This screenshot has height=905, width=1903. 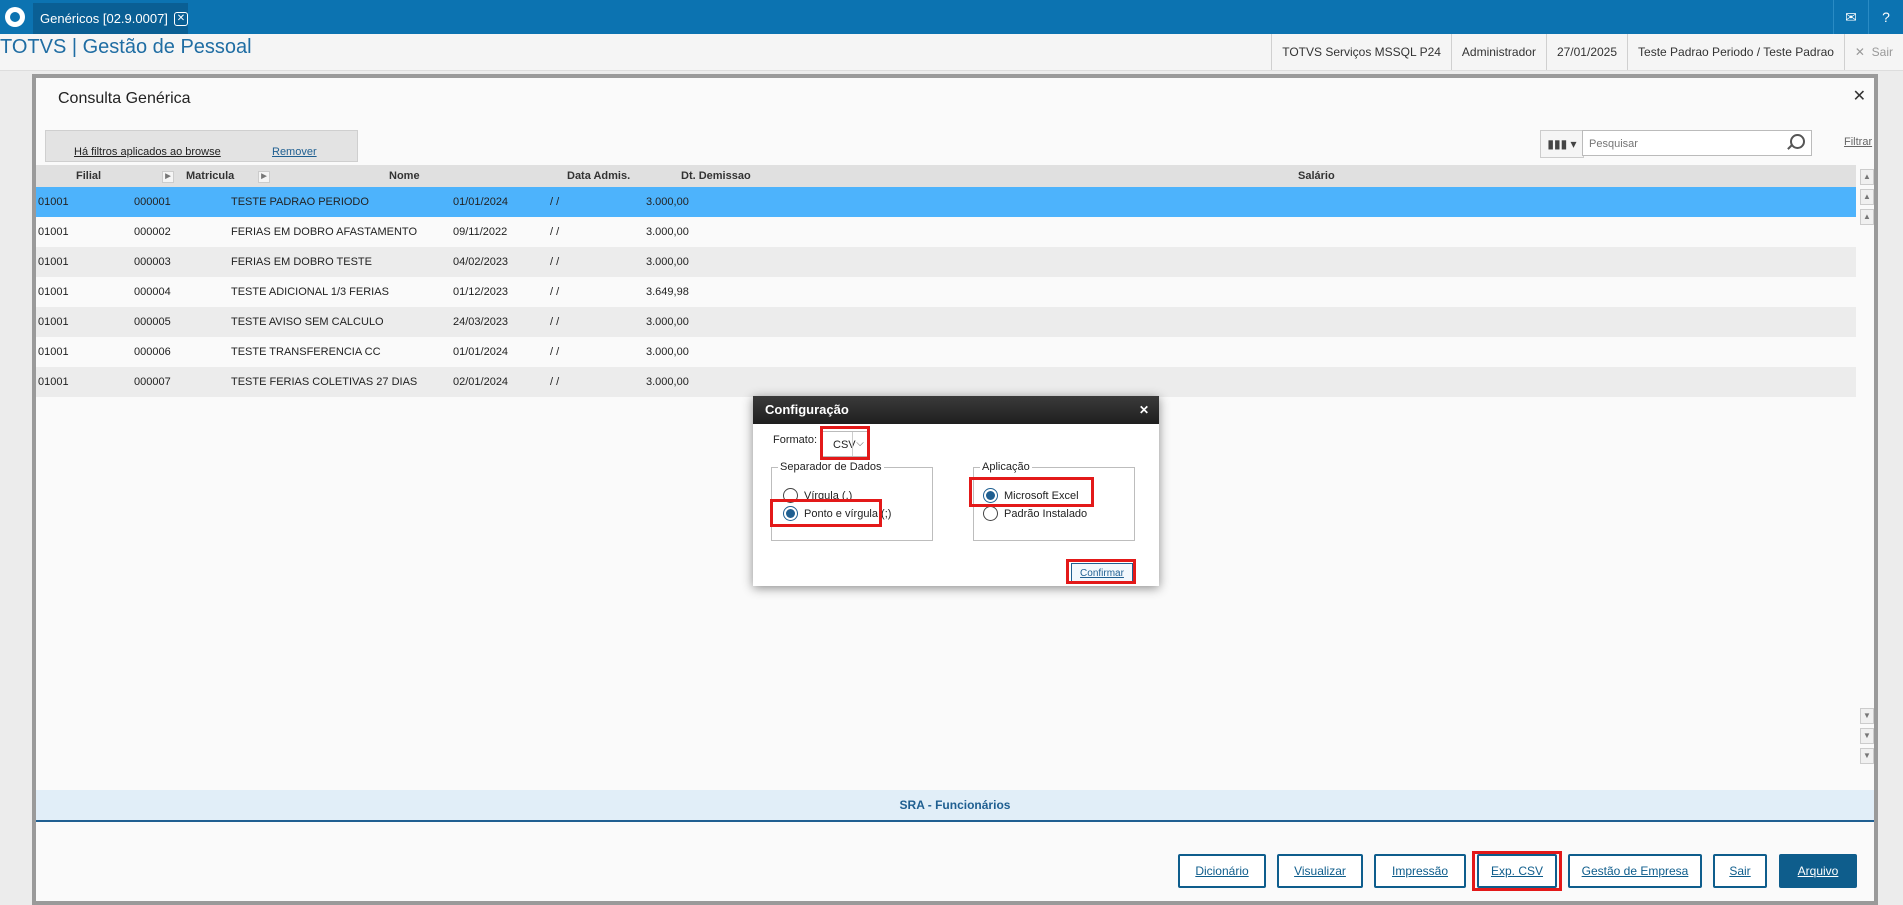 What do you see at coordinates (147, 152) in the screenshot?
I see `filters-applied-link: Há filtros aplicados ao browse` at bounding box center [147, 152].